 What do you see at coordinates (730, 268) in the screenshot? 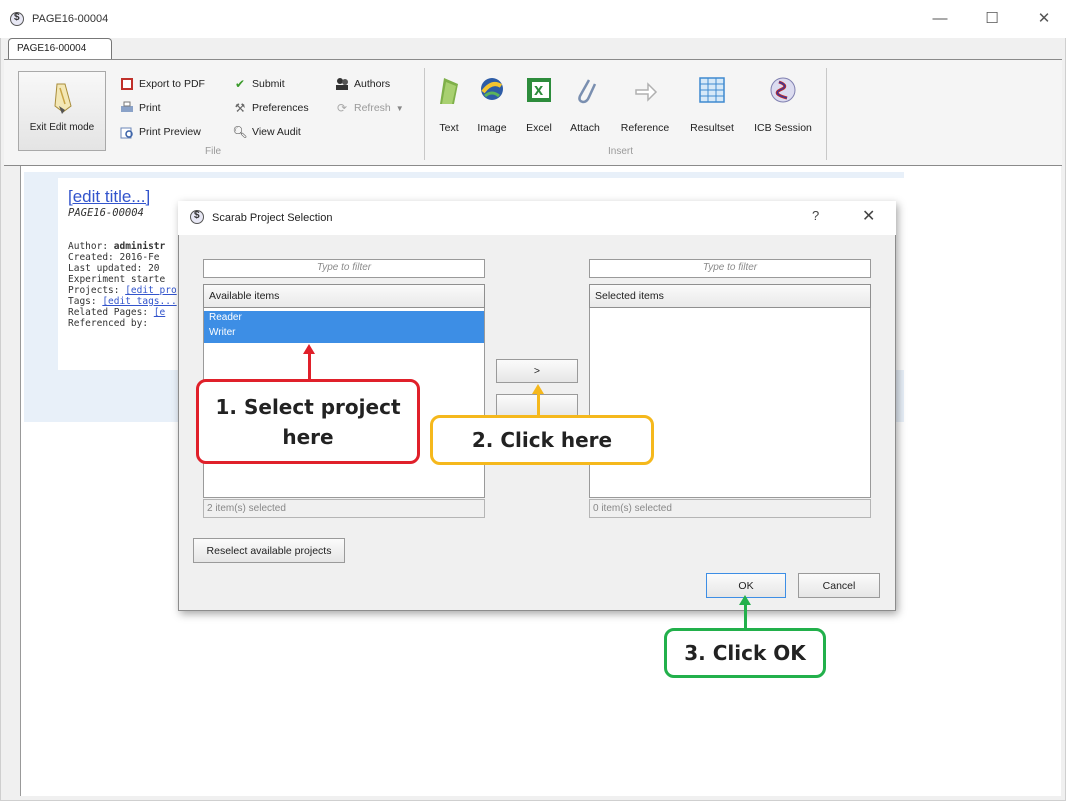
I see `selected-filter-input: Type to filter` at bounding box center [730, 268].